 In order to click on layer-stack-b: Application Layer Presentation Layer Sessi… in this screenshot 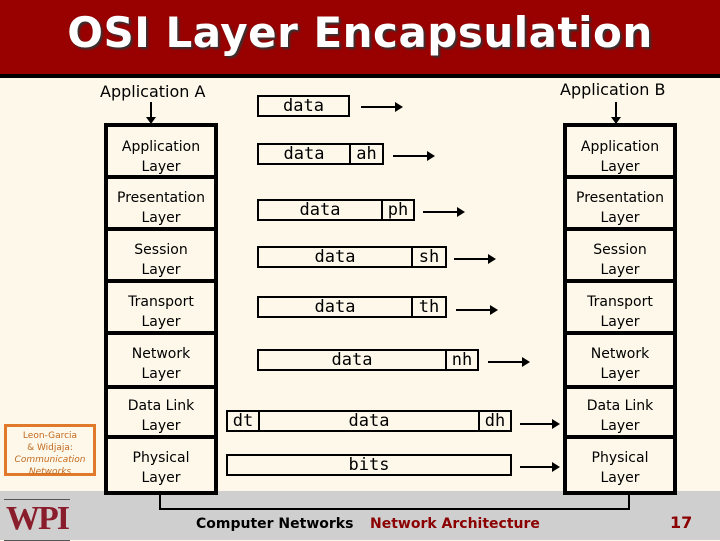, I will do `click(620, 309)`.